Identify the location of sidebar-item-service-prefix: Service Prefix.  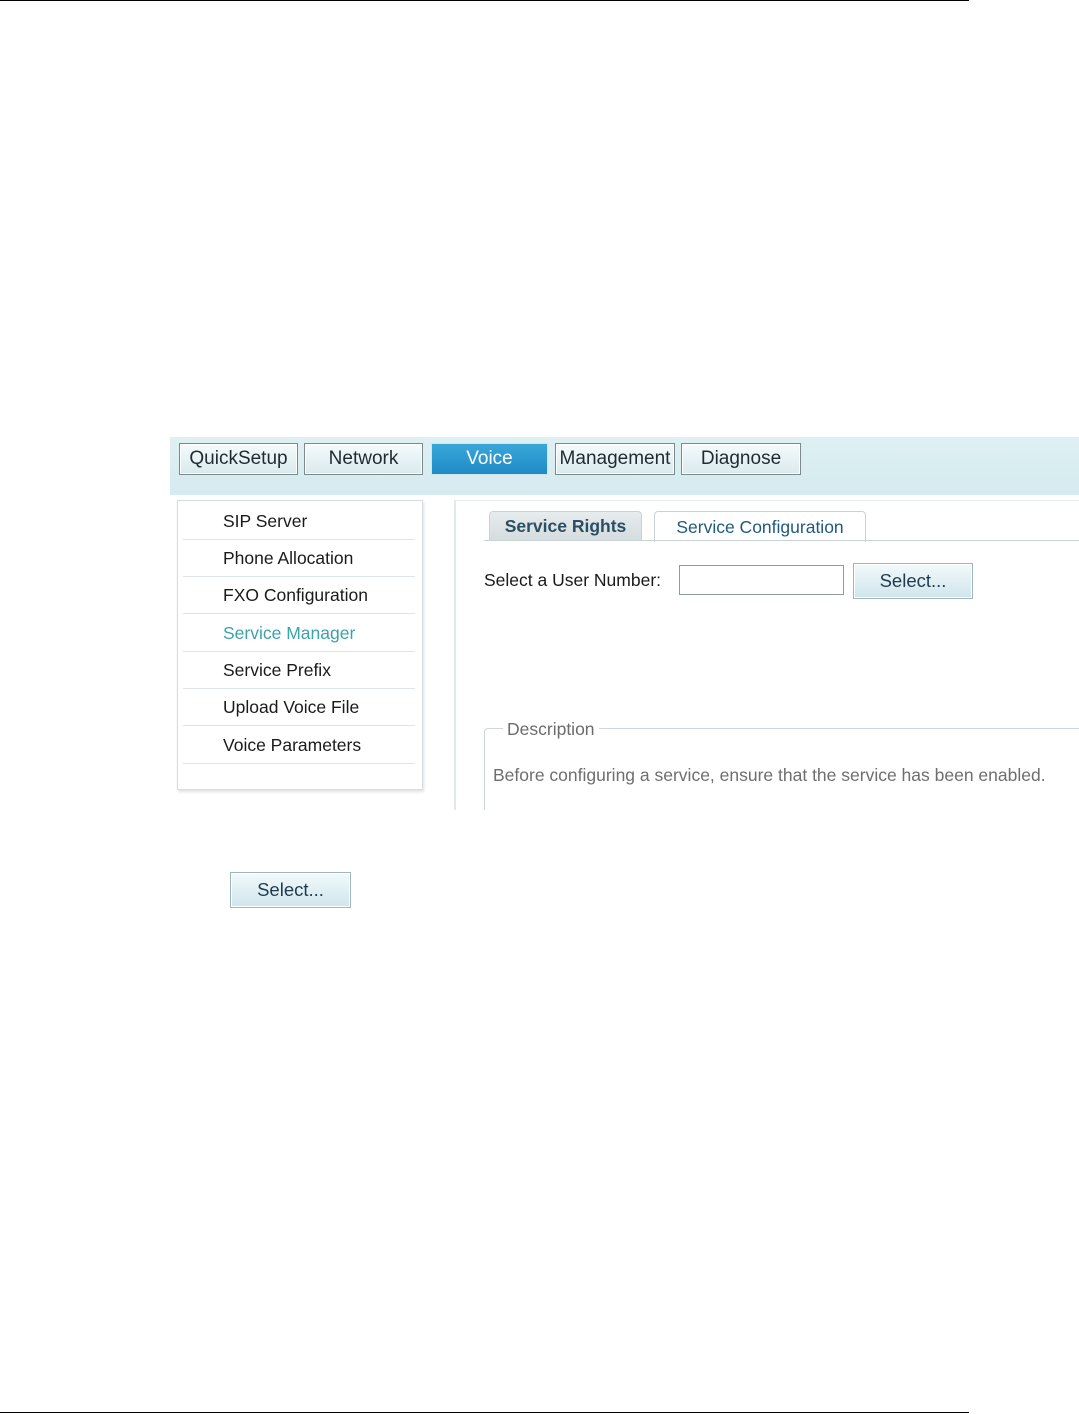
(299, 670).